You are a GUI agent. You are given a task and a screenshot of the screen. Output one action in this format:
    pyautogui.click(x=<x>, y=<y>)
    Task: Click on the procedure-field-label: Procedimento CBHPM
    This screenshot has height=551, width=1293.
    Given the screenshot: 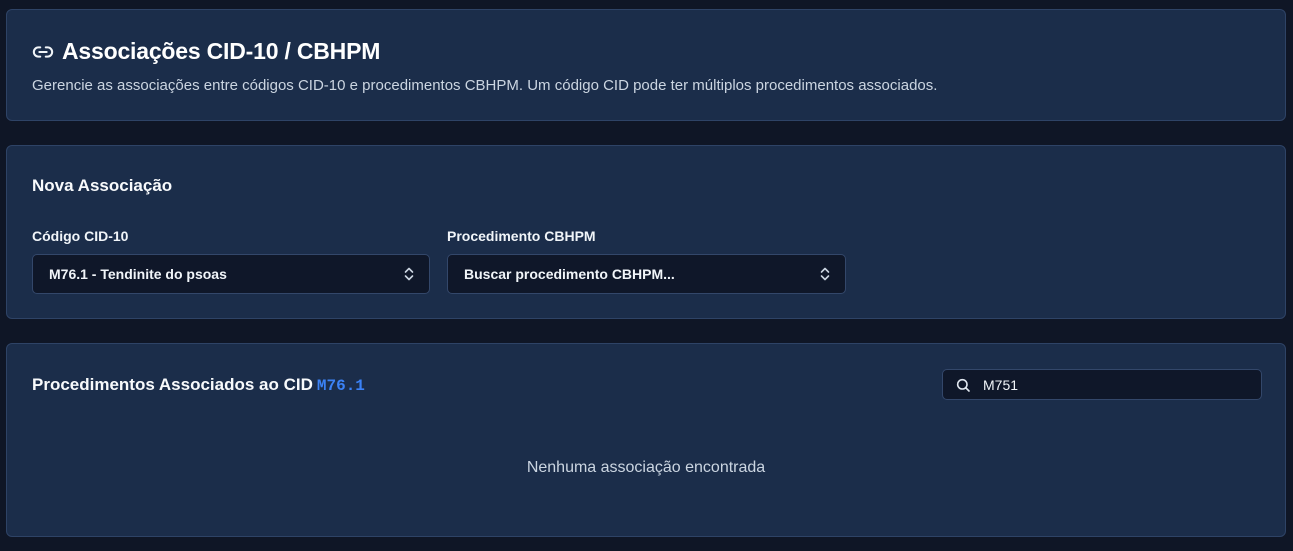 What is the action you would take?
    pyautogui.click(x=521, y=236)
    